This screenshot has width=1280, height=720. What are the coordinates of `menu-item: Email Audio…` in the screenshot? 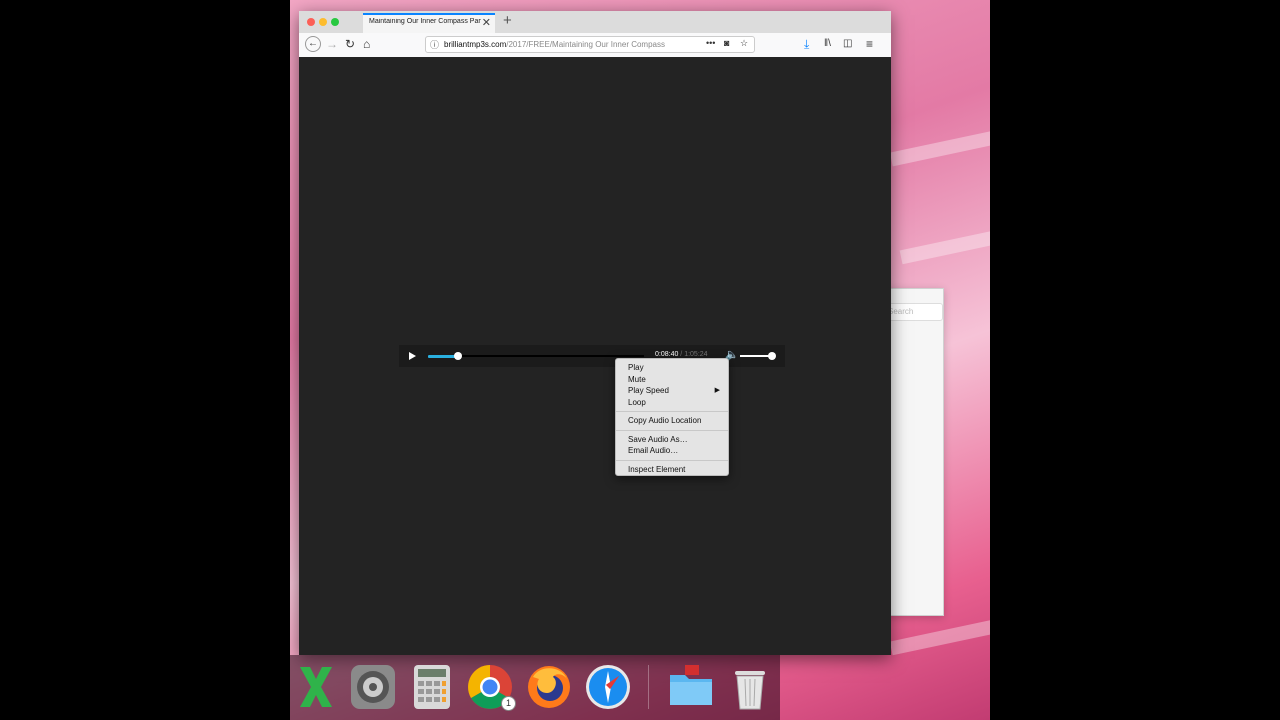 It's located at (672, 451).